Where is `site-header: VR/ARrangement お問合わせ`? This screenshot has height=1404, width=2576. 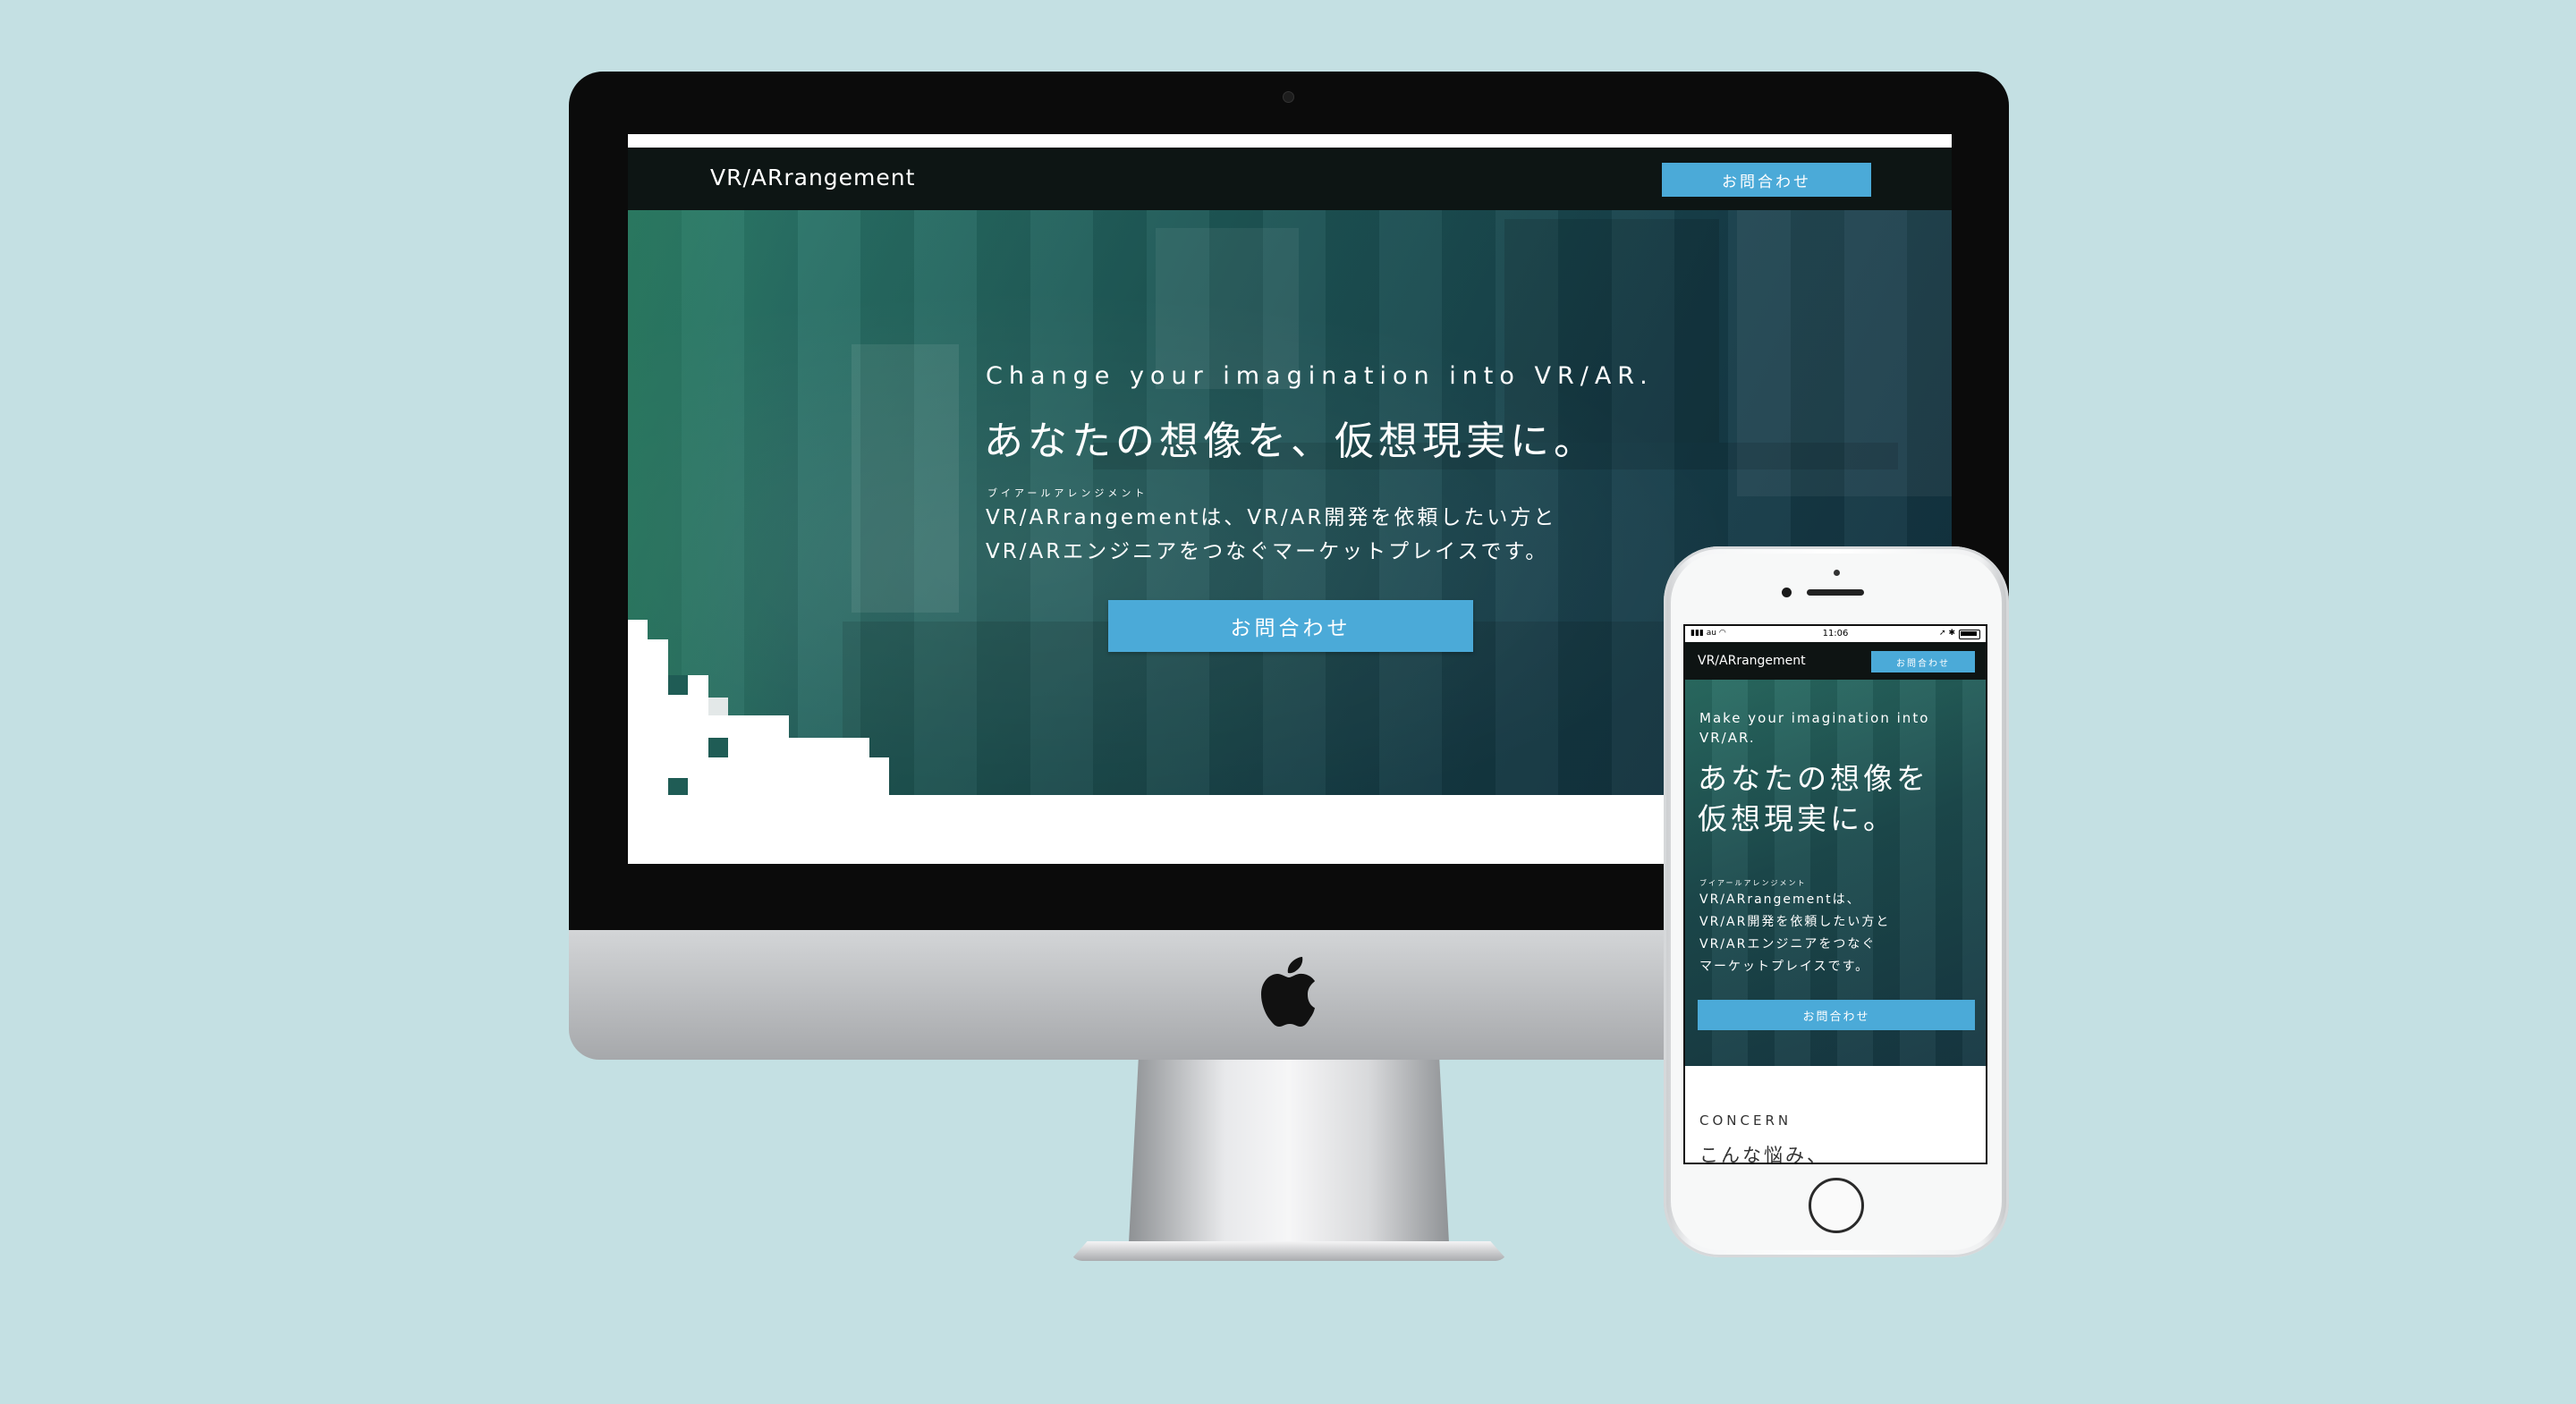
site-header: VR/ARrangement お問合わせ is located at coordinates (1290, 179).